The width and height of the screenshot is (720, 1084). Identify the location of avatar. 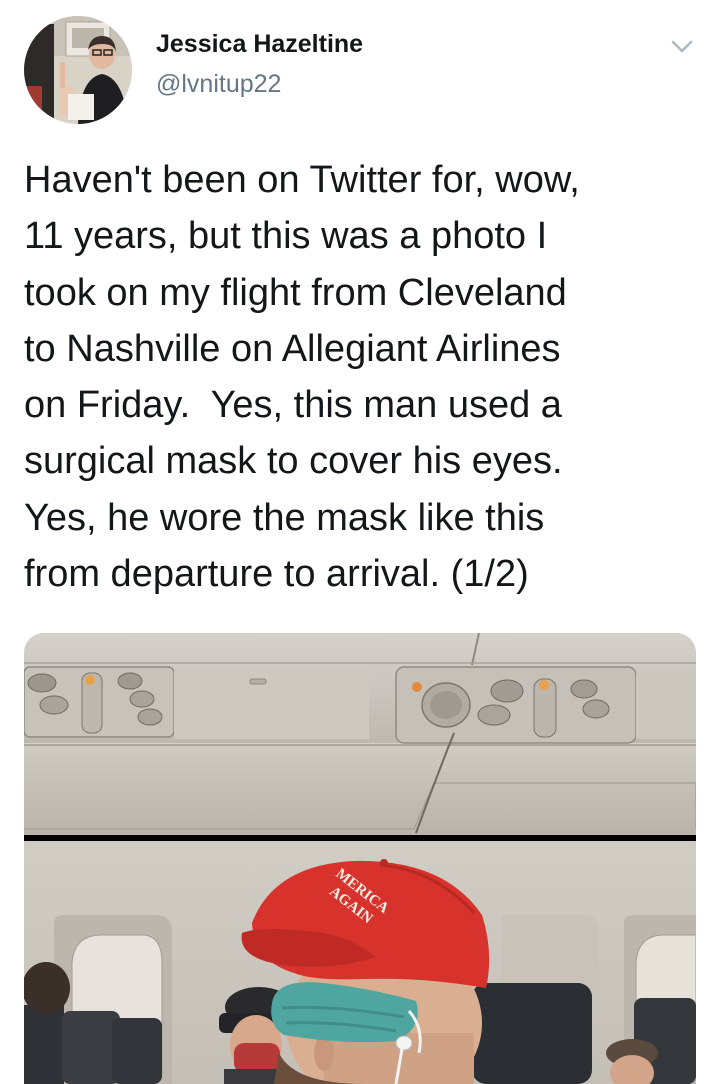
(78, 70).